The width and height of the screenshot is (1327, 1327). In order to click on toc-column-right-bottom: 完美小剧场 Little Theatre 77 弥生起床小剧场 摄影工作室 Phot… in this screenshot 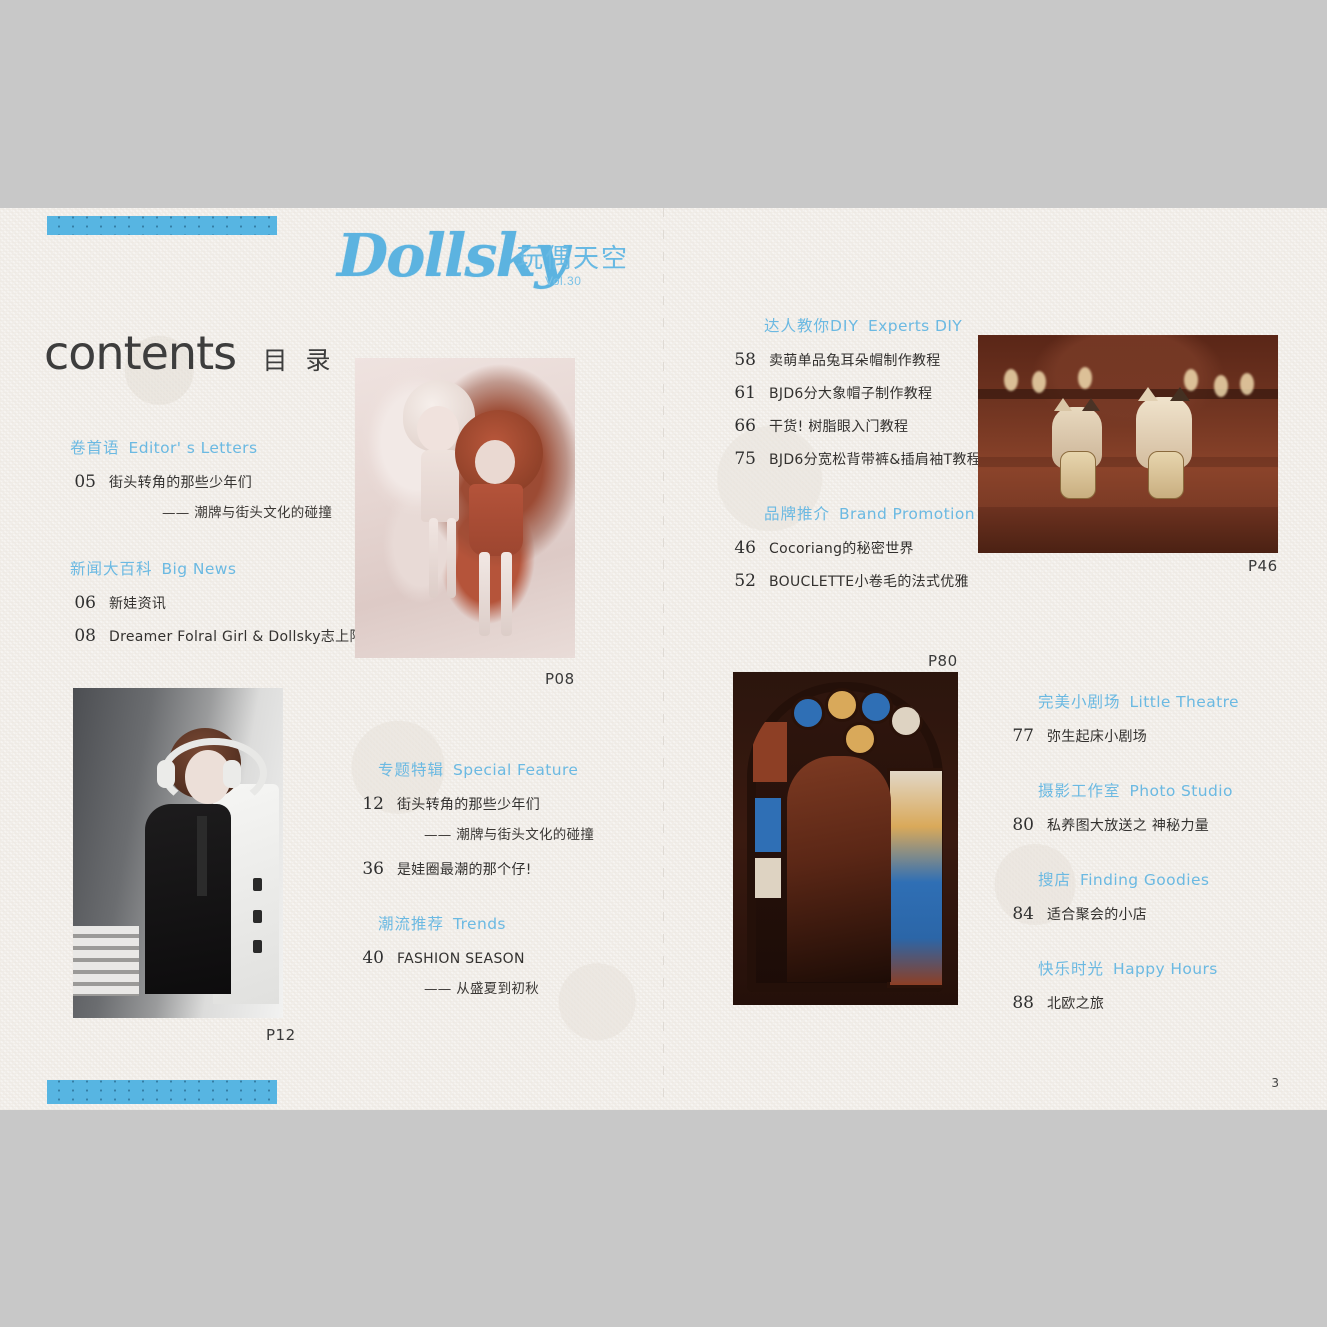, I will do `click(1140, 858)`.